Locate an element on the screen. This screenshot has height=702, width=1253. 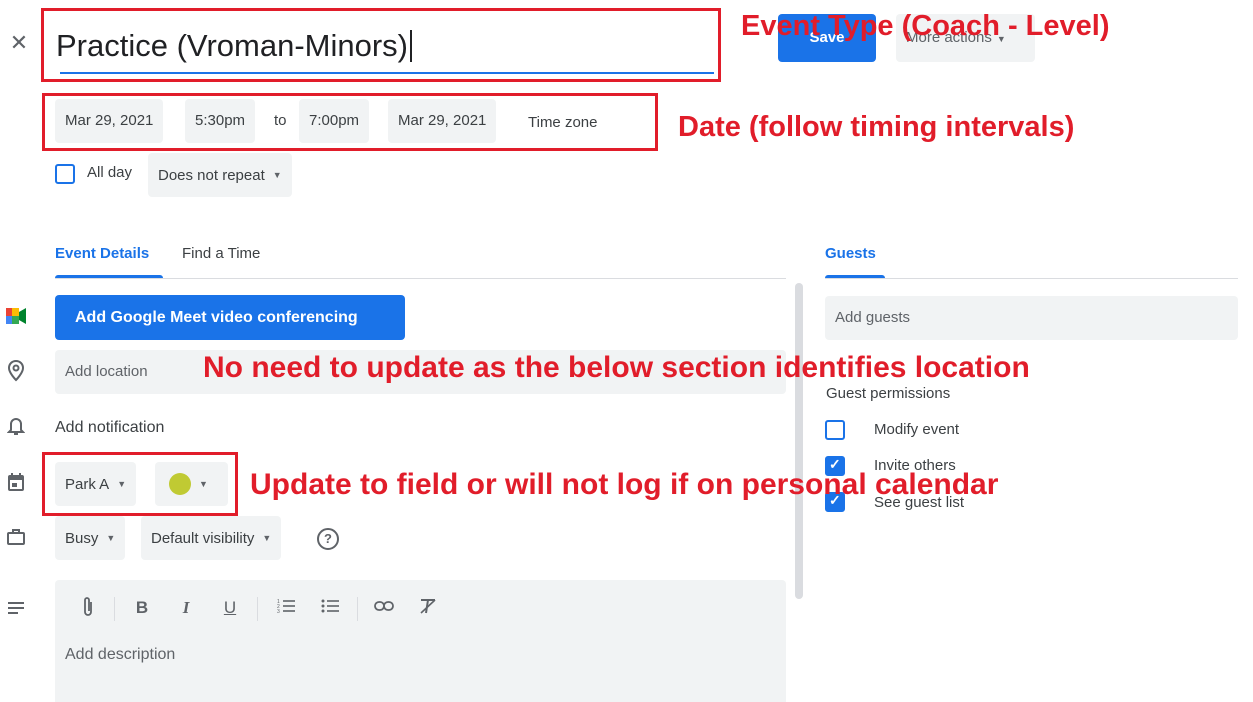
modify-event-checkbox is located at coordinates (835, 430).